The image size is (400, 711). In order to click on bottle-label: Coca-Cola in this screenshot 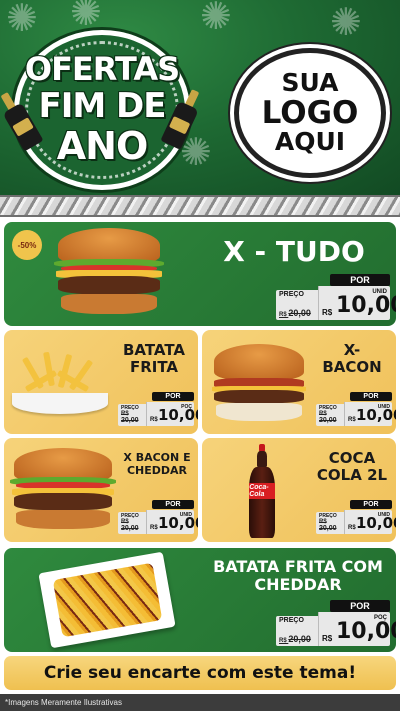, I will do `click(262, 491)`.